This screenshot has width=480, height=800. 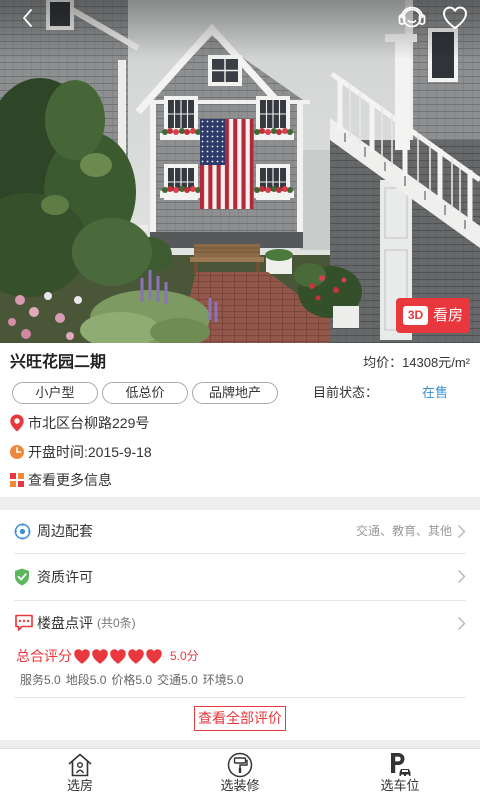 I want to click on status-badge: 在售, so click(x=435, y=392).